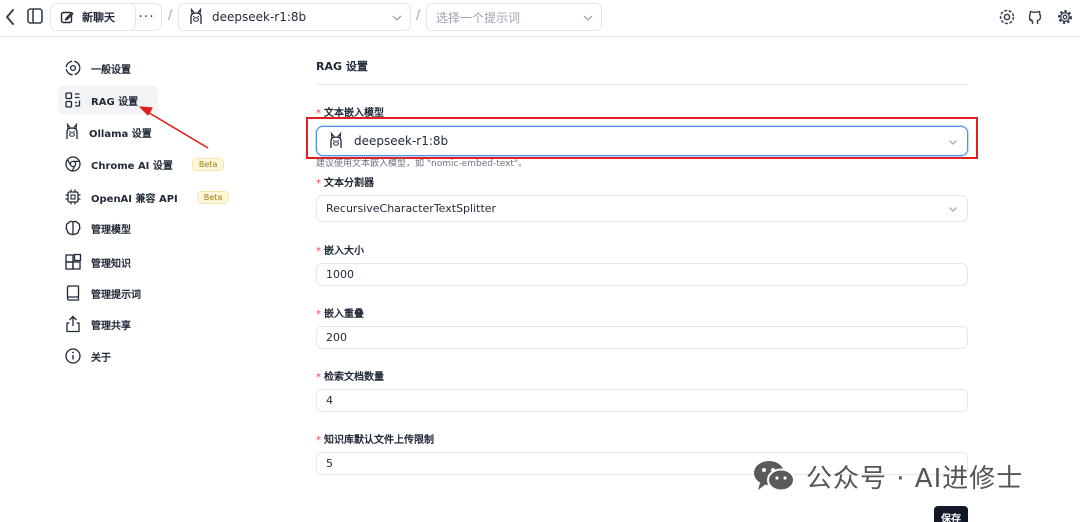 The height and width of the screenshot is (522, 1080). I want to click on title-divider, so click(642, 84).